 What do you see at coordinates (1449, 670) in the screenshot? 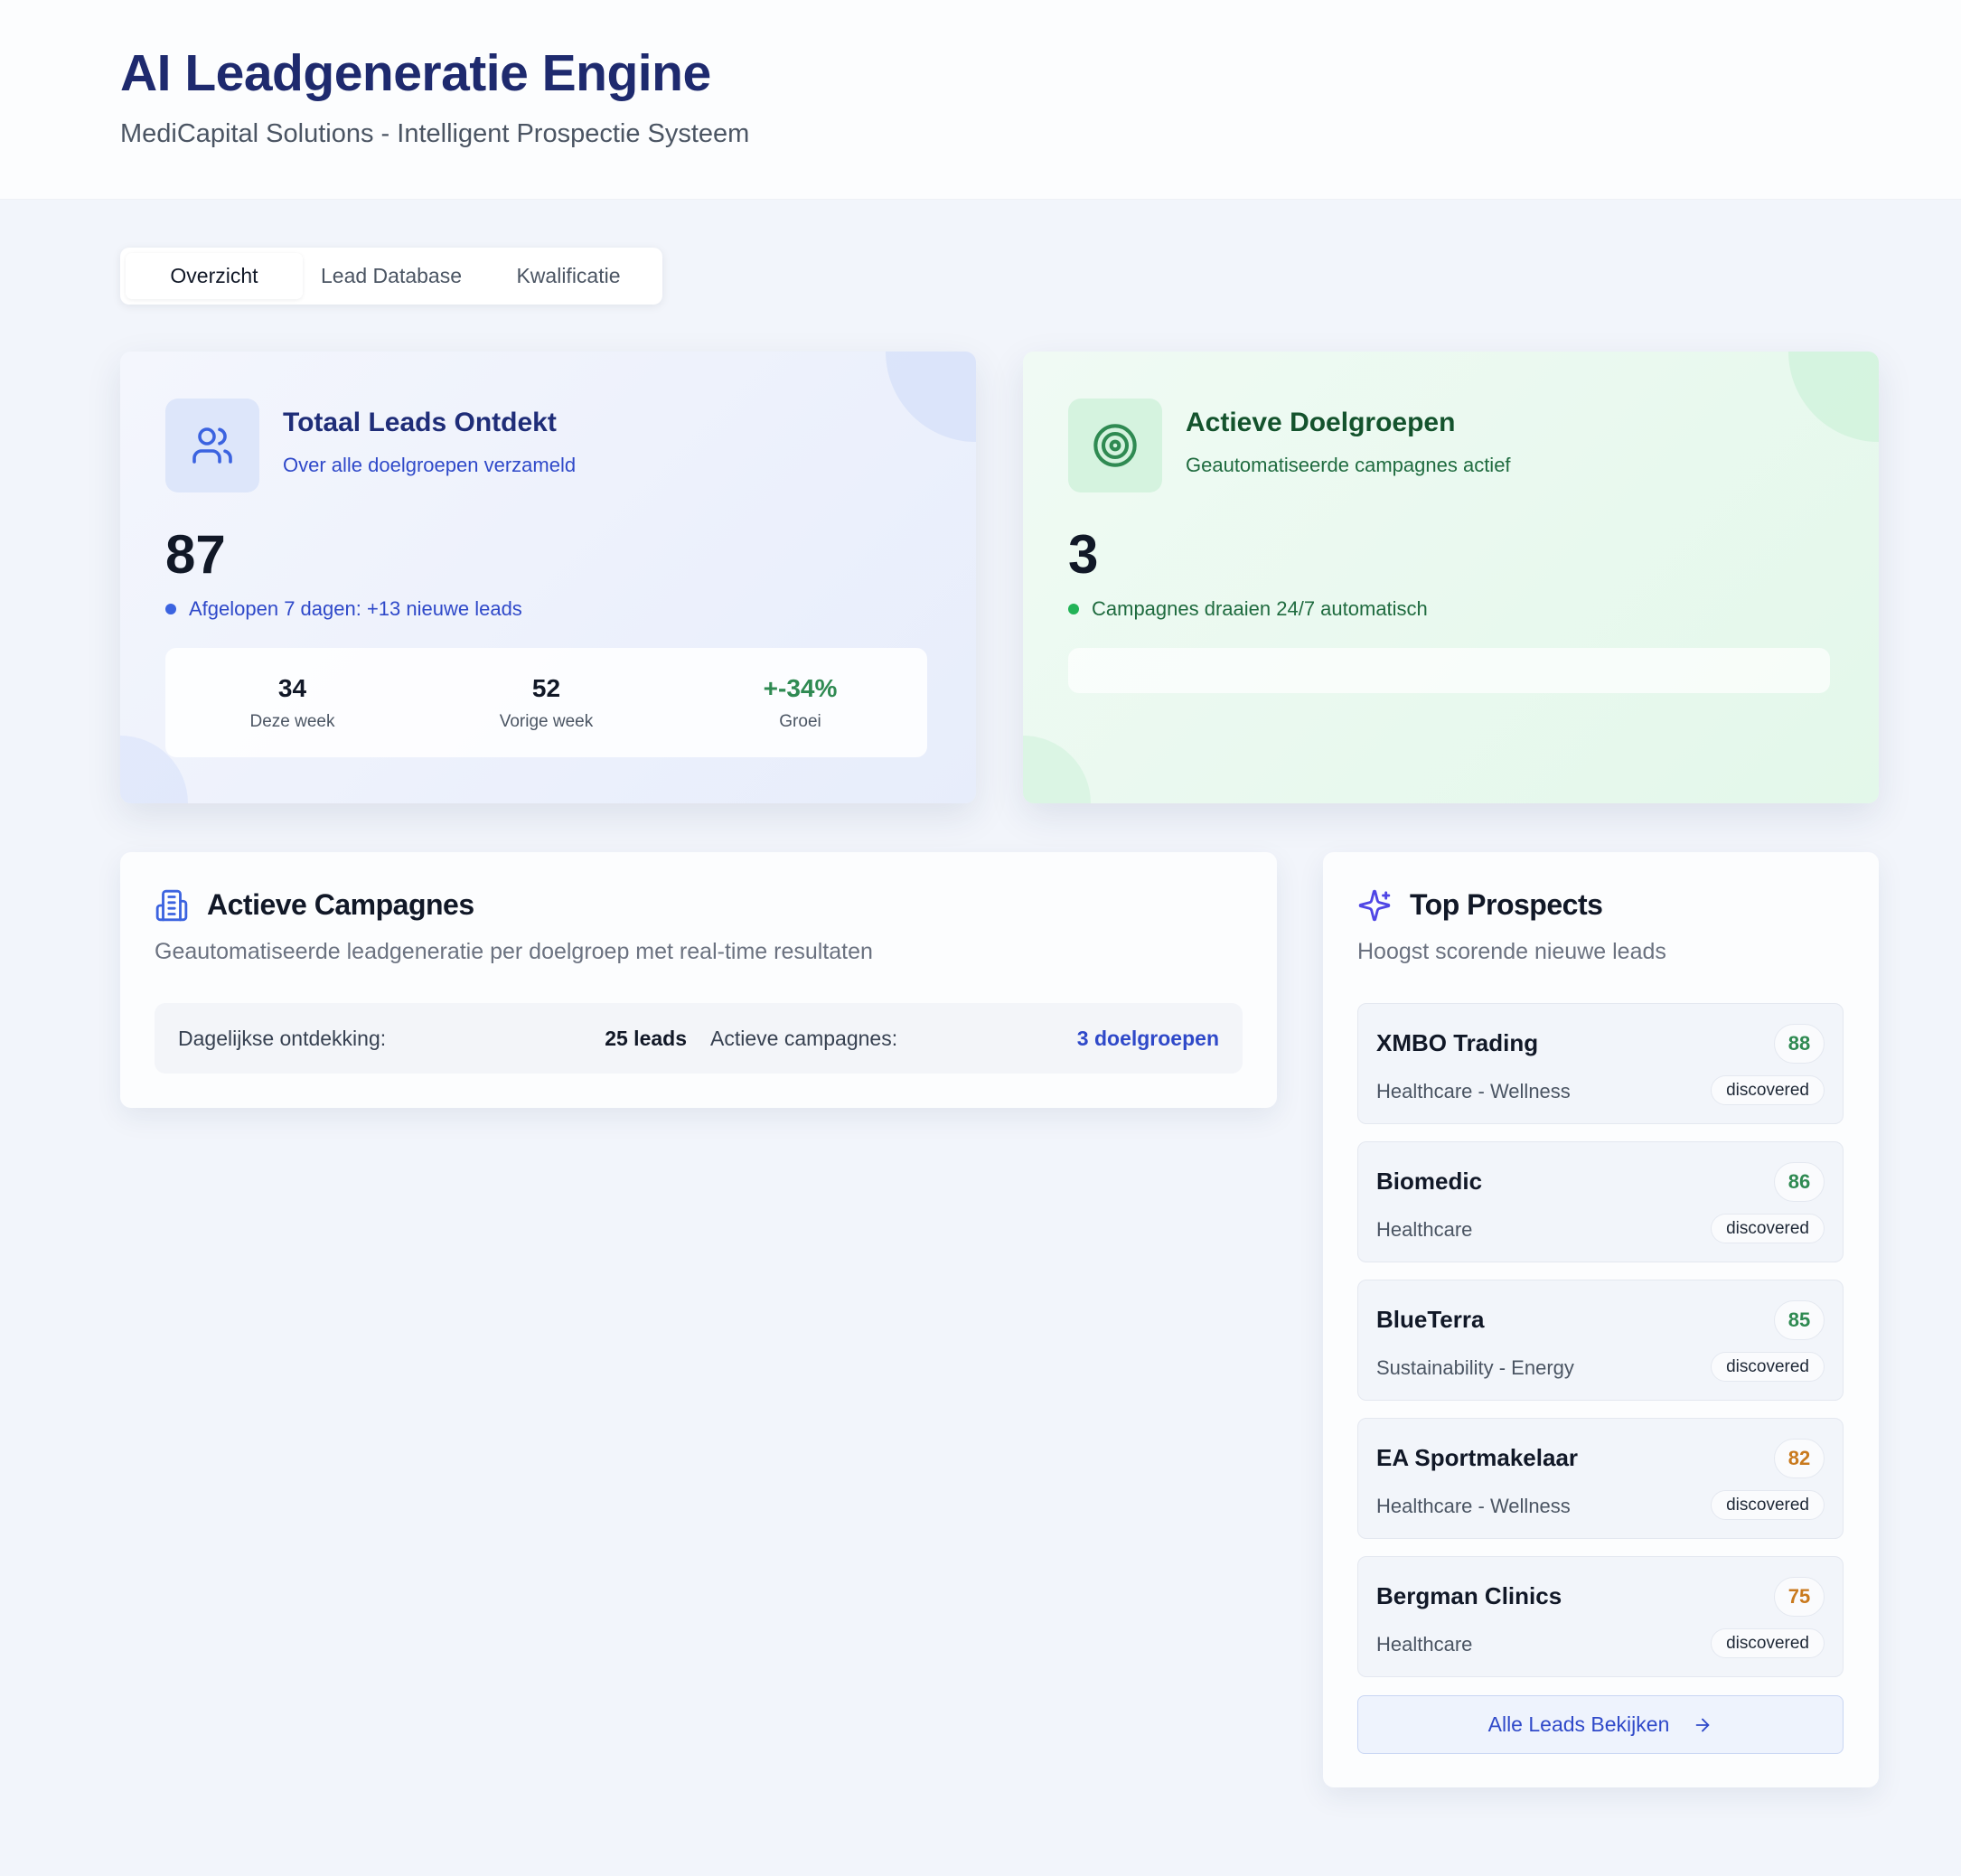
I see `audience-list-placeholder` at bounding box center [1449, 670].